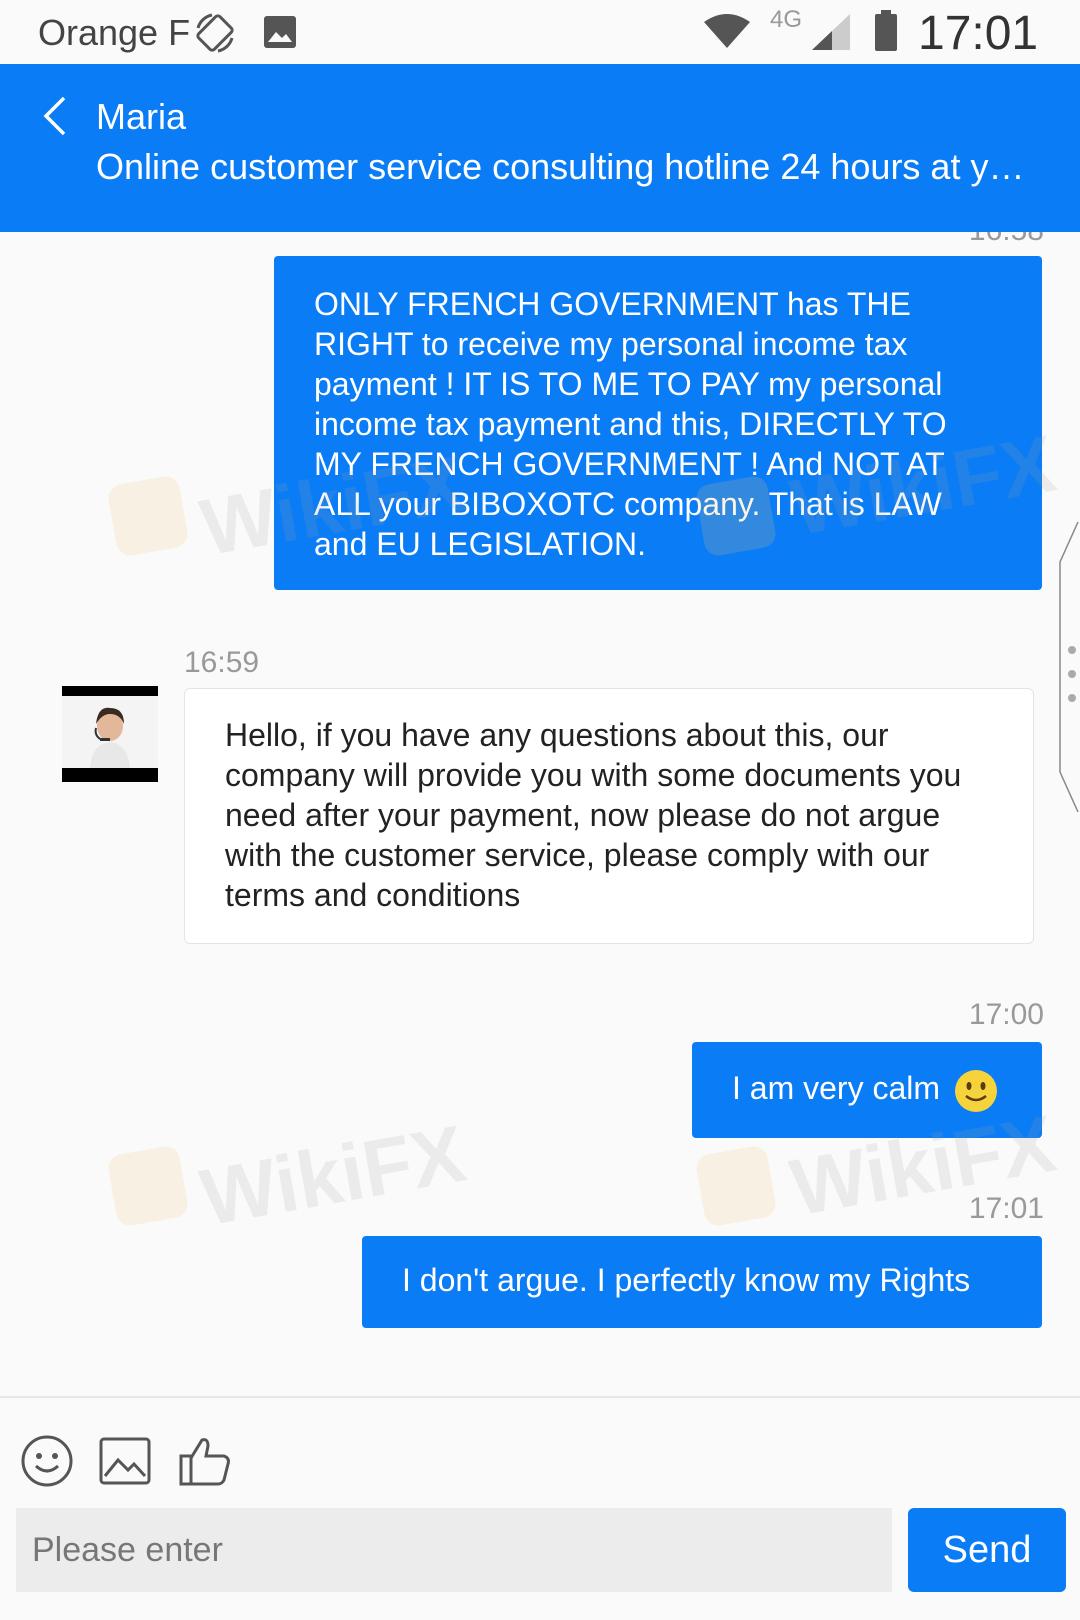 This screenshot has height=1620, width=1080. I want to click on smiley-emoji, so click(975, 1090).